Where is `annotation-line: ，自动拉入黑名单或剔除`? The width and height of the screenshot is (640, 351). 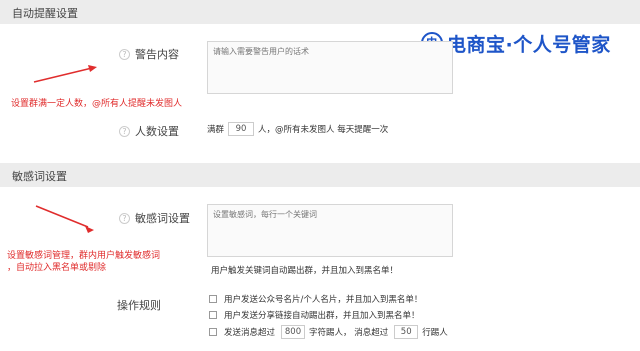 annotation-line: ，自动拉入黑名单或剔除 is located at coordinates (57, 268).